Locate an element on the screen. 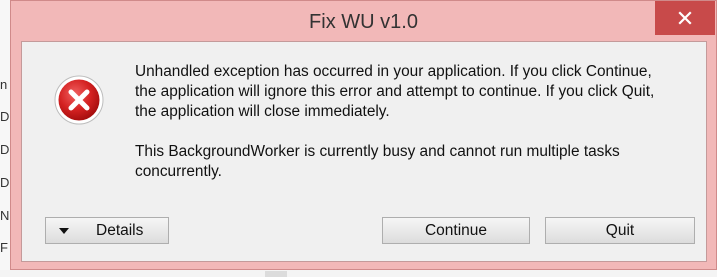  continue-button: Continue is located at coordinates (456, 230).